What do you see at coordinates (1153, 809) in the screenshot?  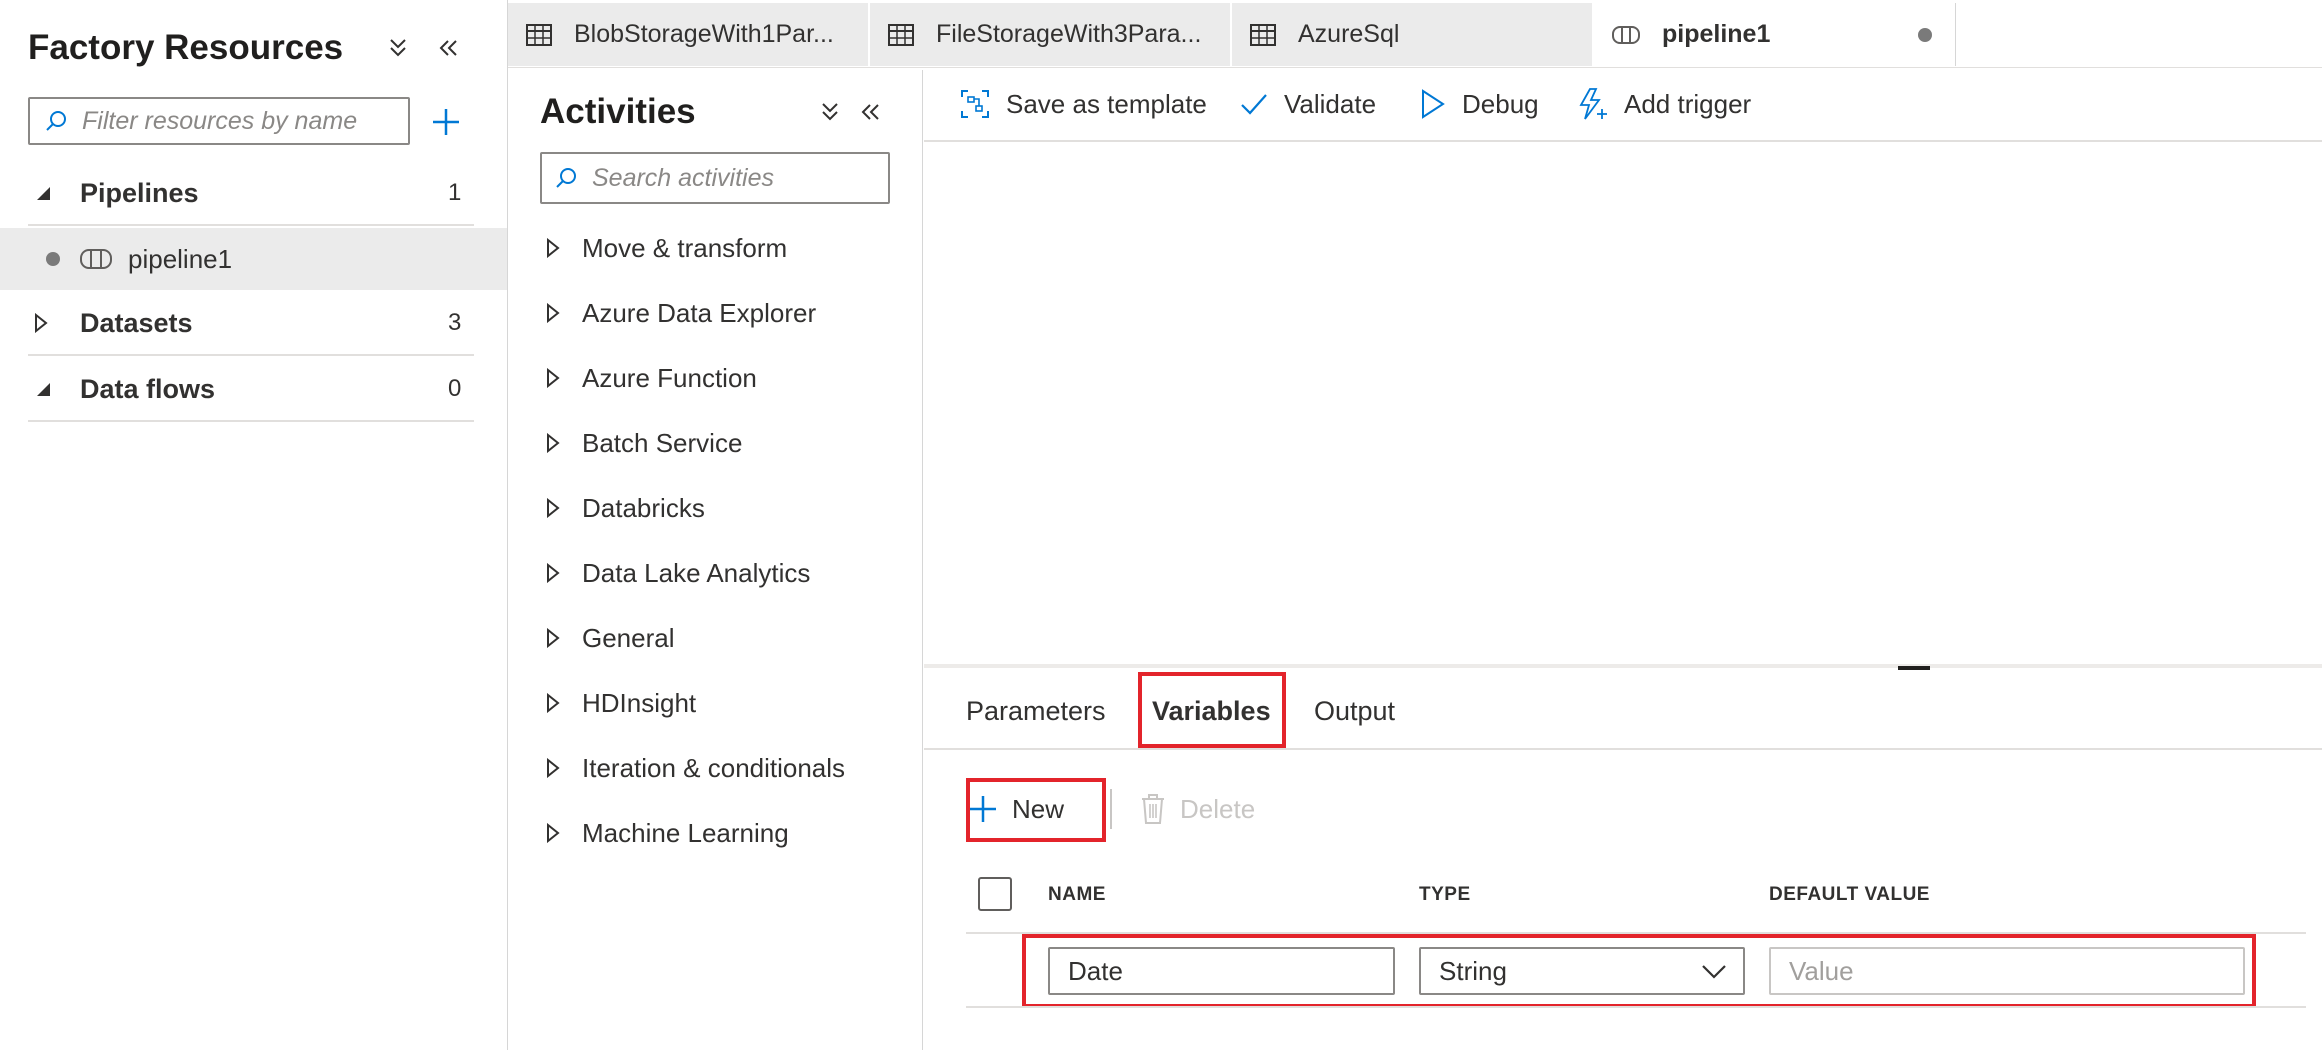 I see `trash-icon` at bounding box center [1153, 809].